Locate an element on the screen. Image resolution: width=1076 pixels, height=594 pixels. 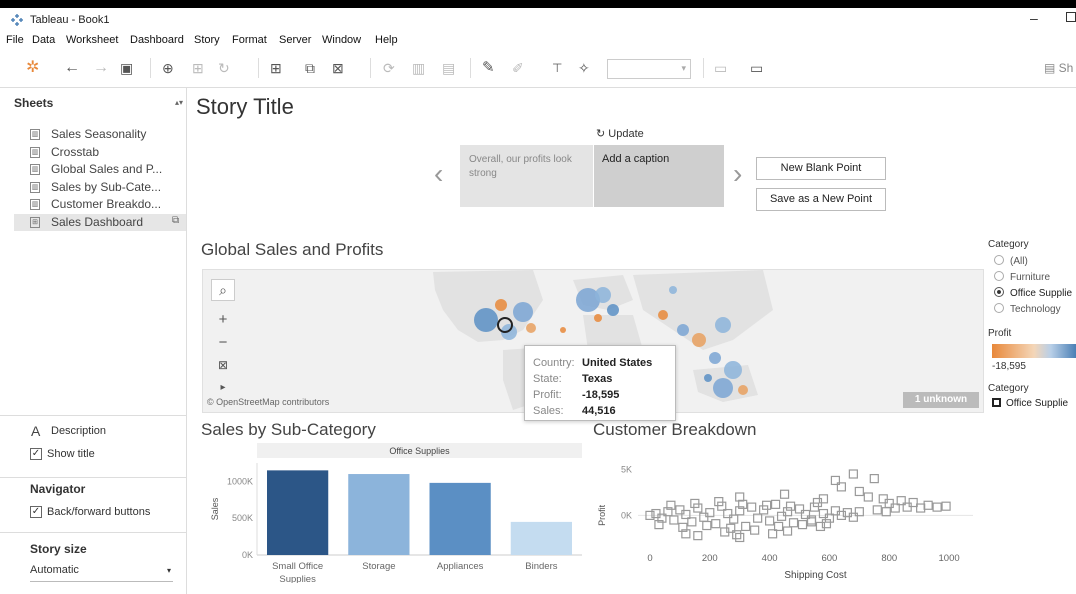
category-option-office-supplies: Office Supplie is located at coordinates (1035, 293).